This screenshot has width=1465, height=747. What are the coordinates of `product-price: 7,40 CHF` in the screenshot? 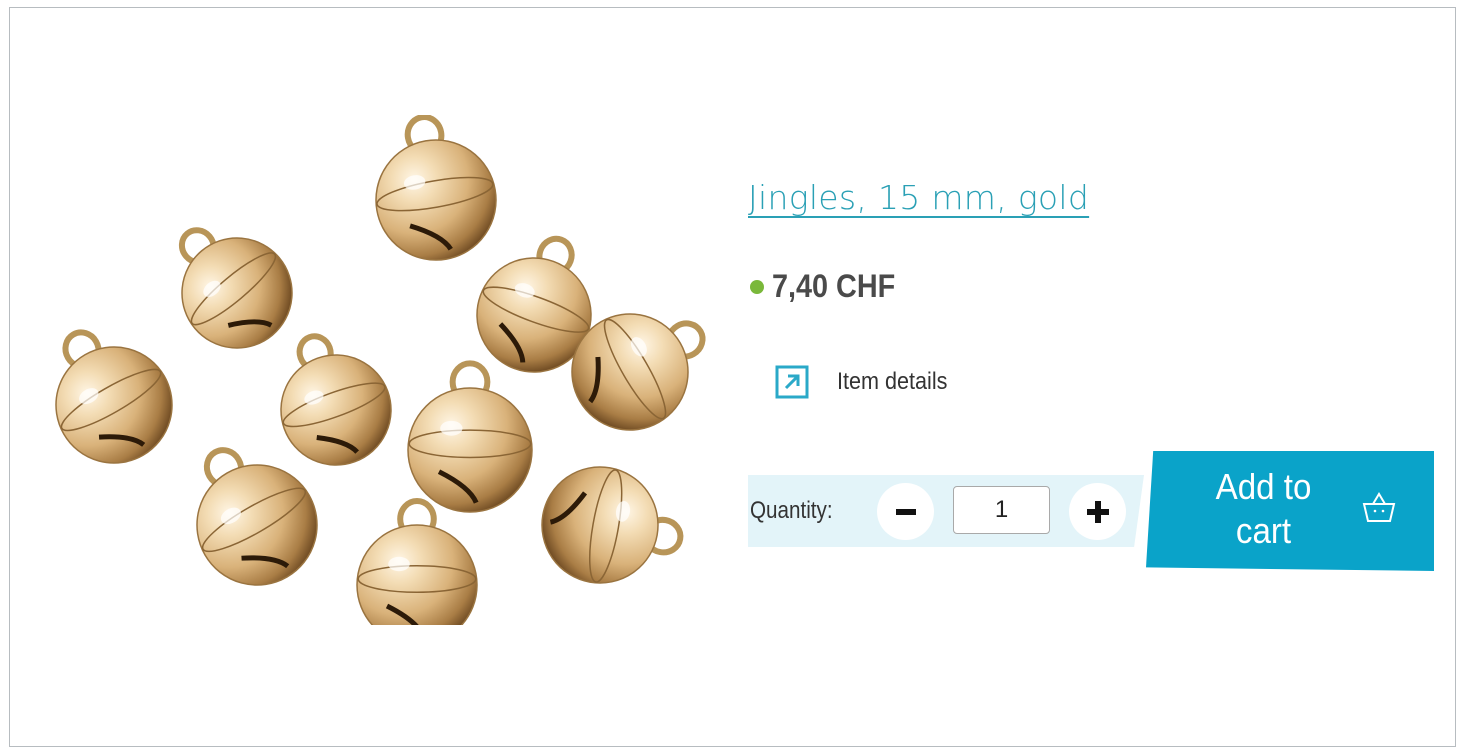 It's located at (834, 286).